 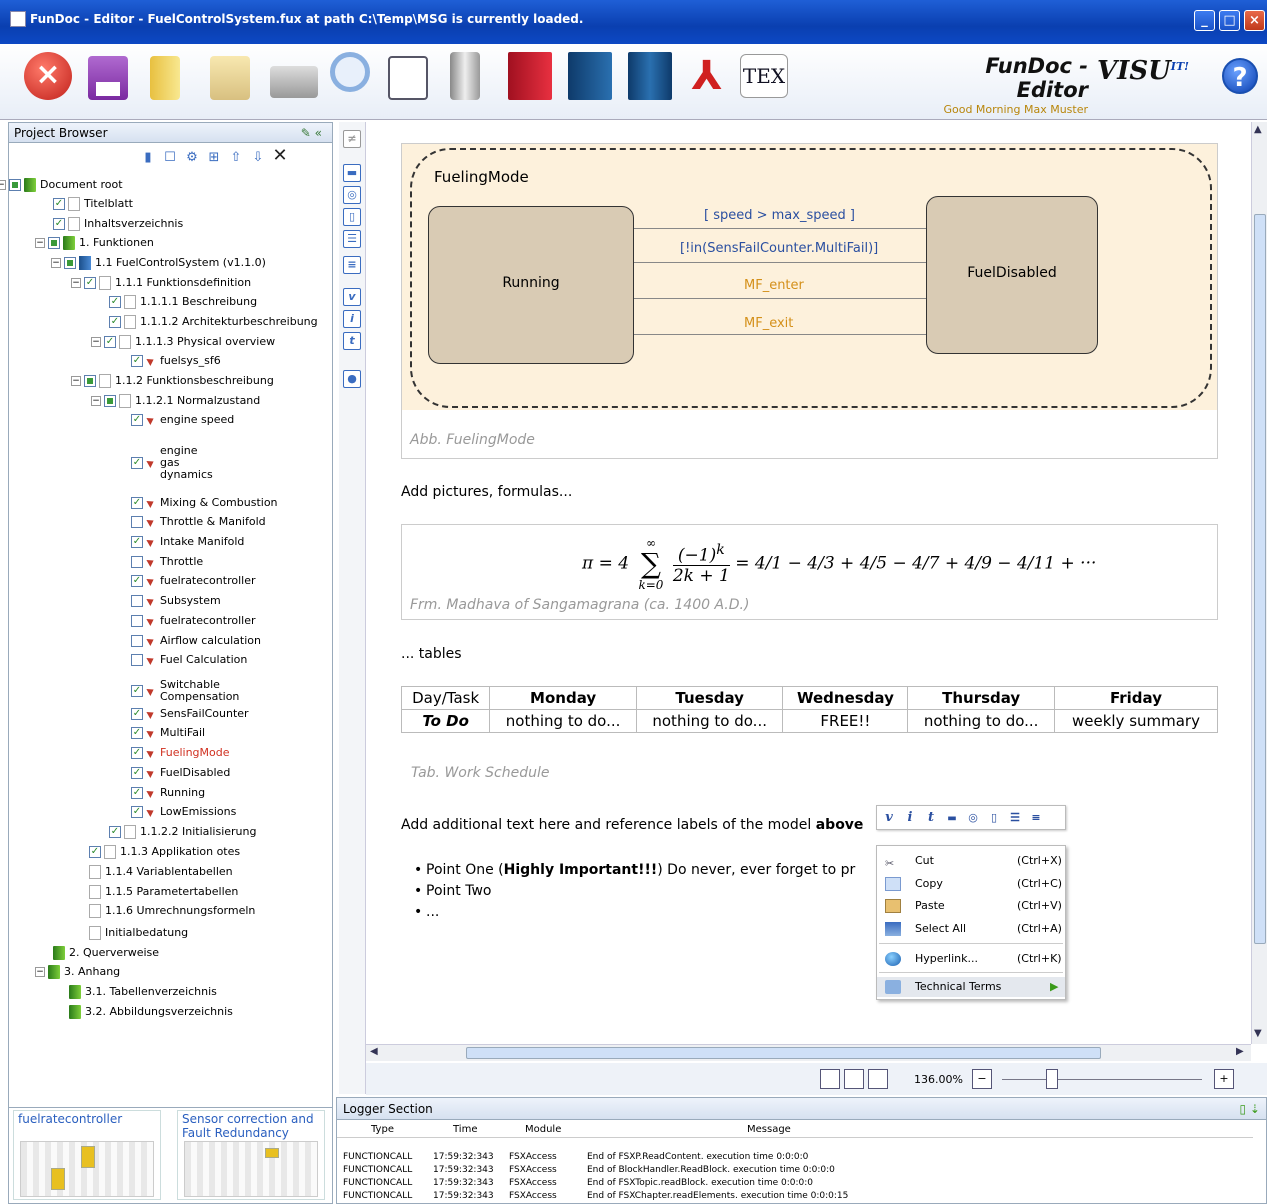 What do you see at coordinates (106, 953) in the screenshot?
I see `tree-node: 2. Querverweise` at bounding box center [106, 953].